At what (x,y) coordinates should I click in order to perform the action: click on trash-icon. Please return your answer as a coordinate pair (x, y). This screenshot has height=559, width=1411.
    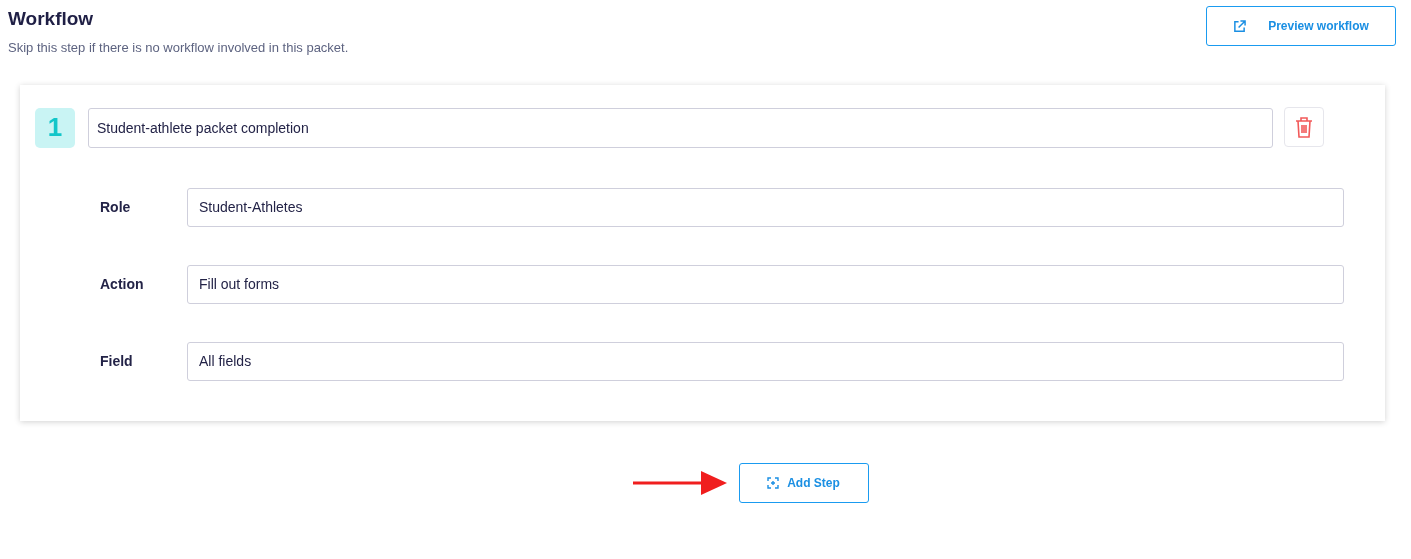
    Looking at the image, I should click on (1304, 127).